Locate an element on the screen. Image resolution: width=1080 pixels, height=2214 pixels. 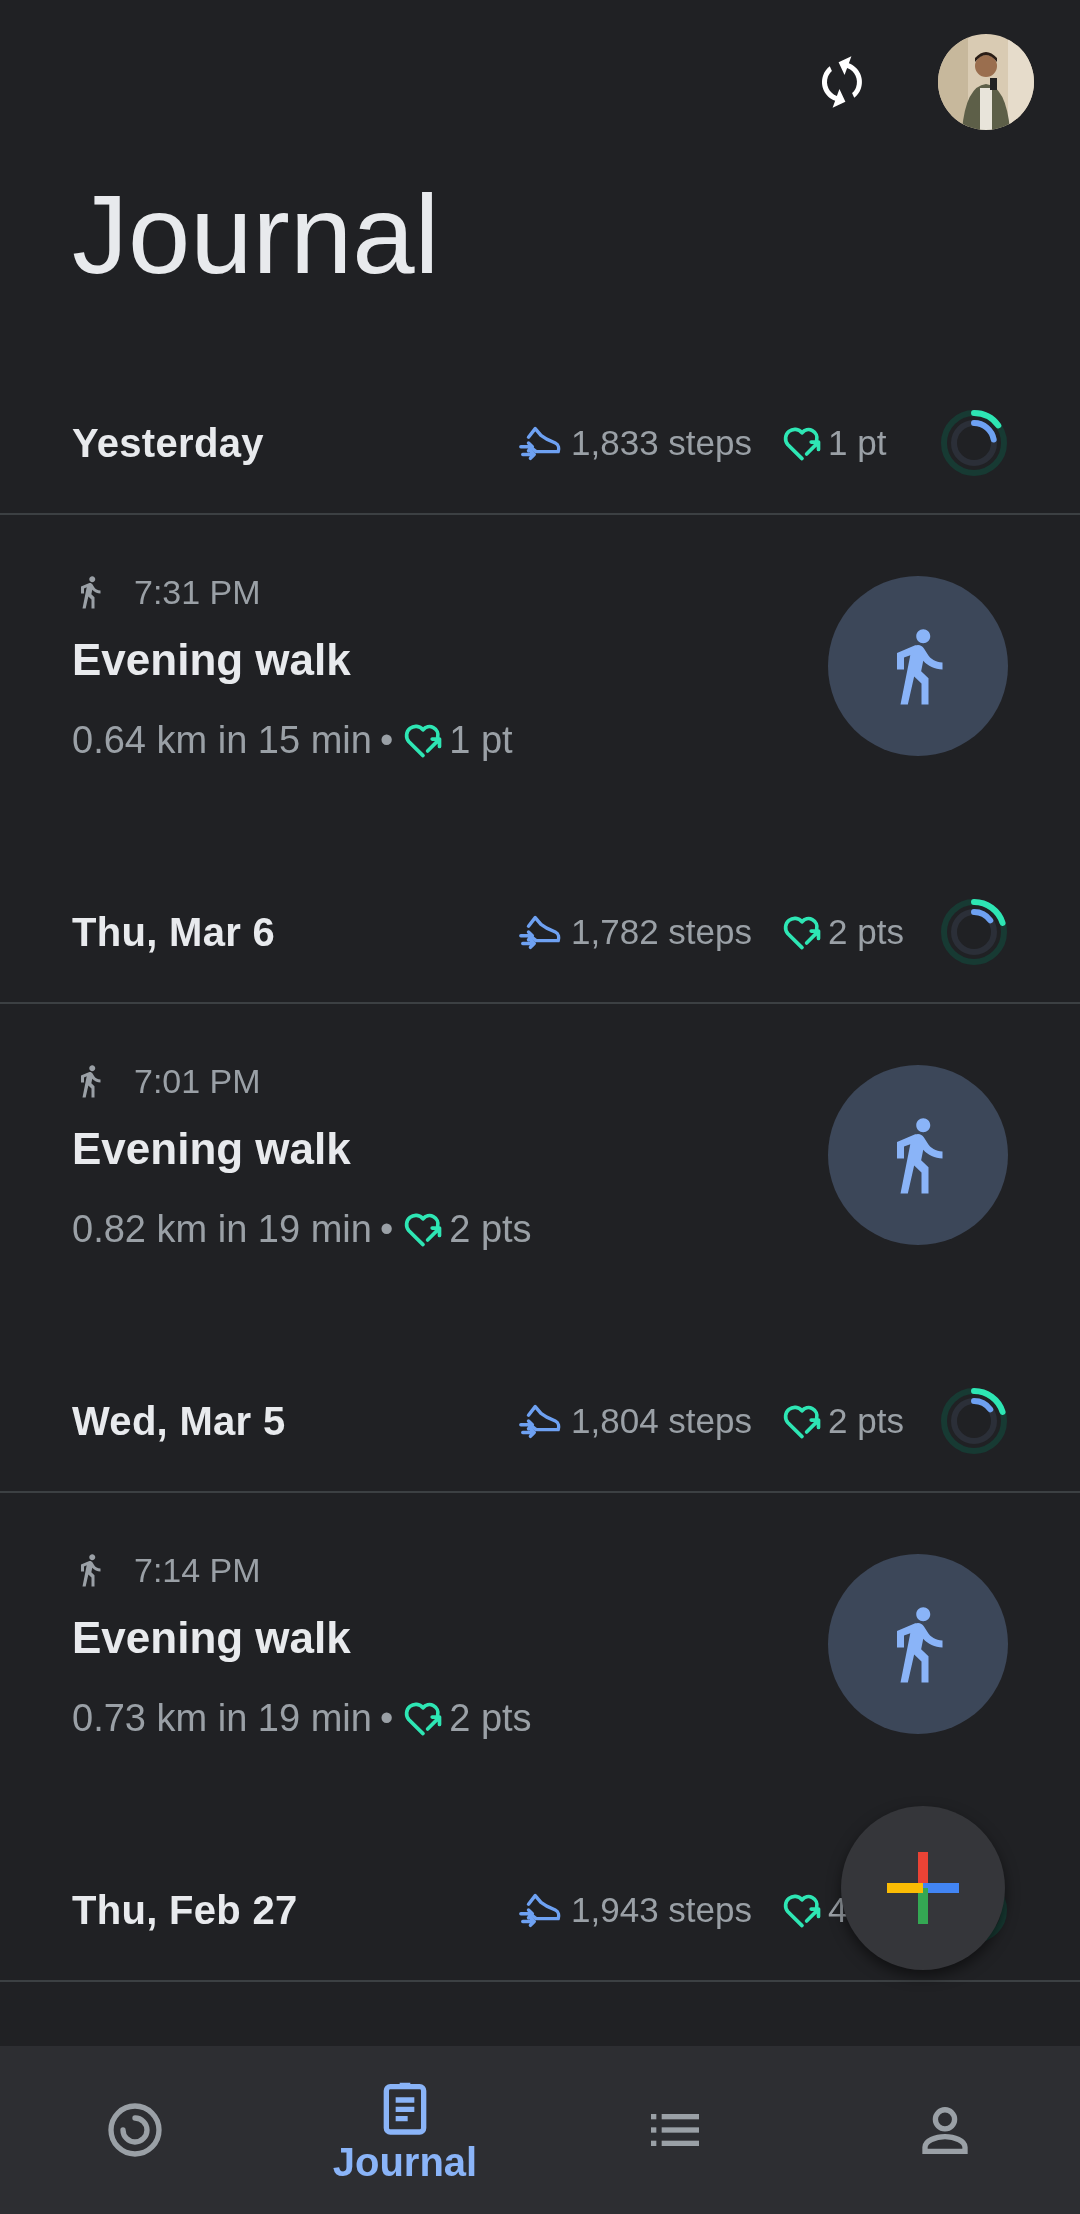
page-title: Journal is located at coordinates (256, 235).